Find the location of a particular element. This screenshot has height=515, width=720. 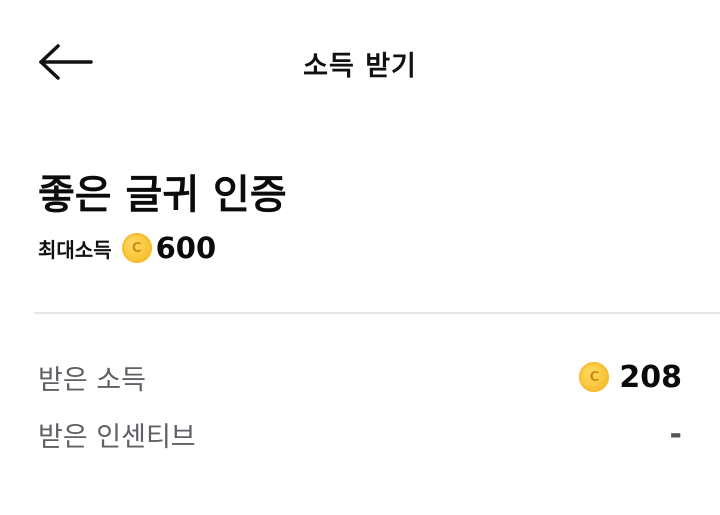

received-income-label: 받은 소득 is located at coordinates (92, 380).